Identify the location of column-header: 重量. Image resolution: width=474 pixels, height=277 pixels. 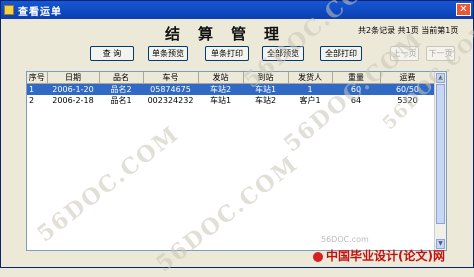
(356, 78).